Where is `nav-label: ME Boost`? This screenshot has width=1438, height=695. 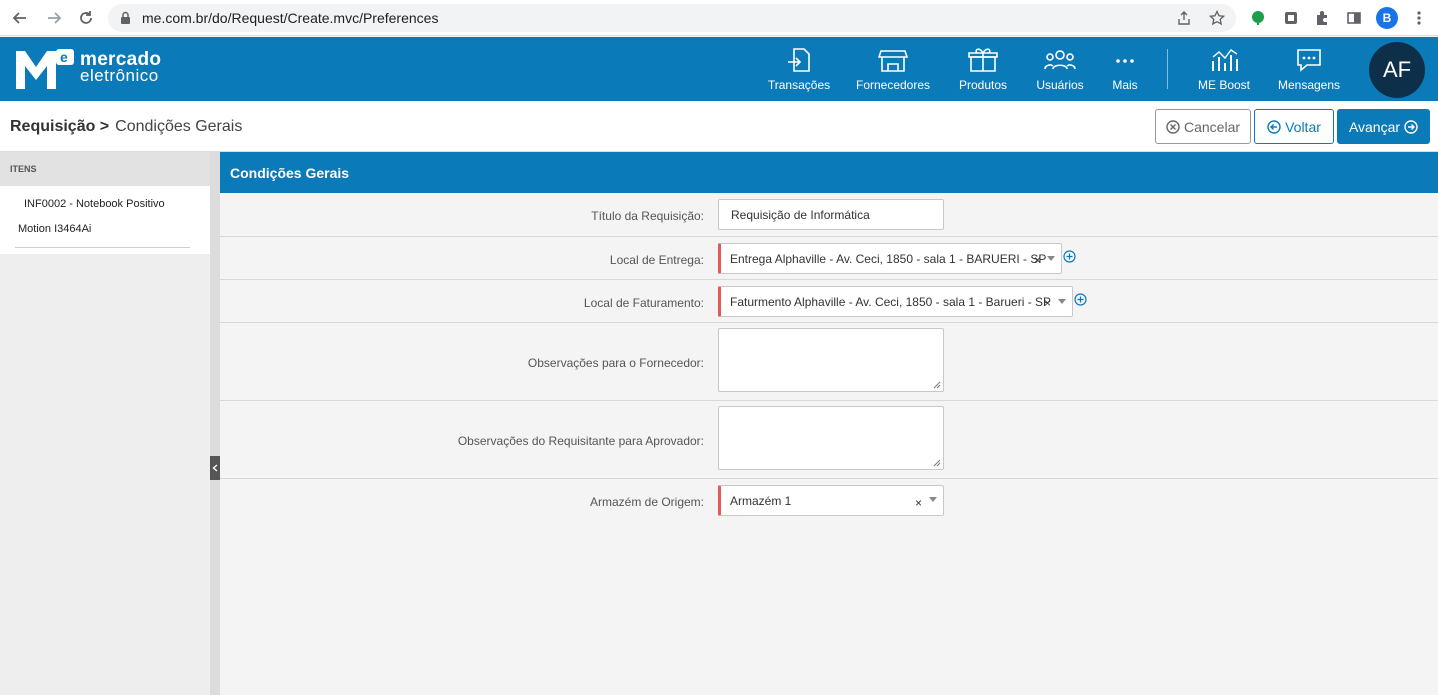
nav-label: ME Boost is located at coordinates (1224, 85).